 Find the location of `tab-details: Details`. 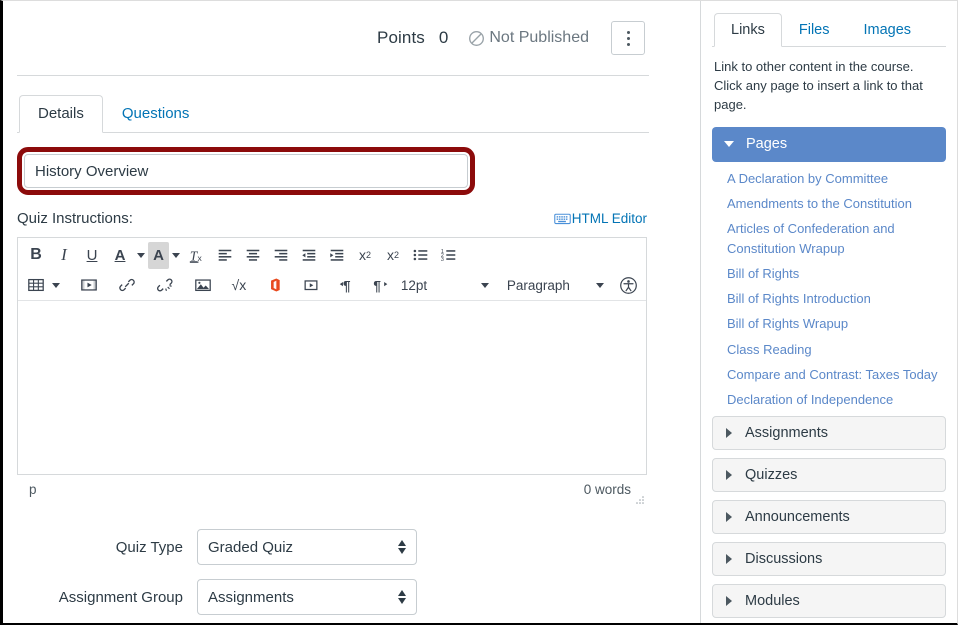

tab-details: Details is located at coordinates (61, 114).